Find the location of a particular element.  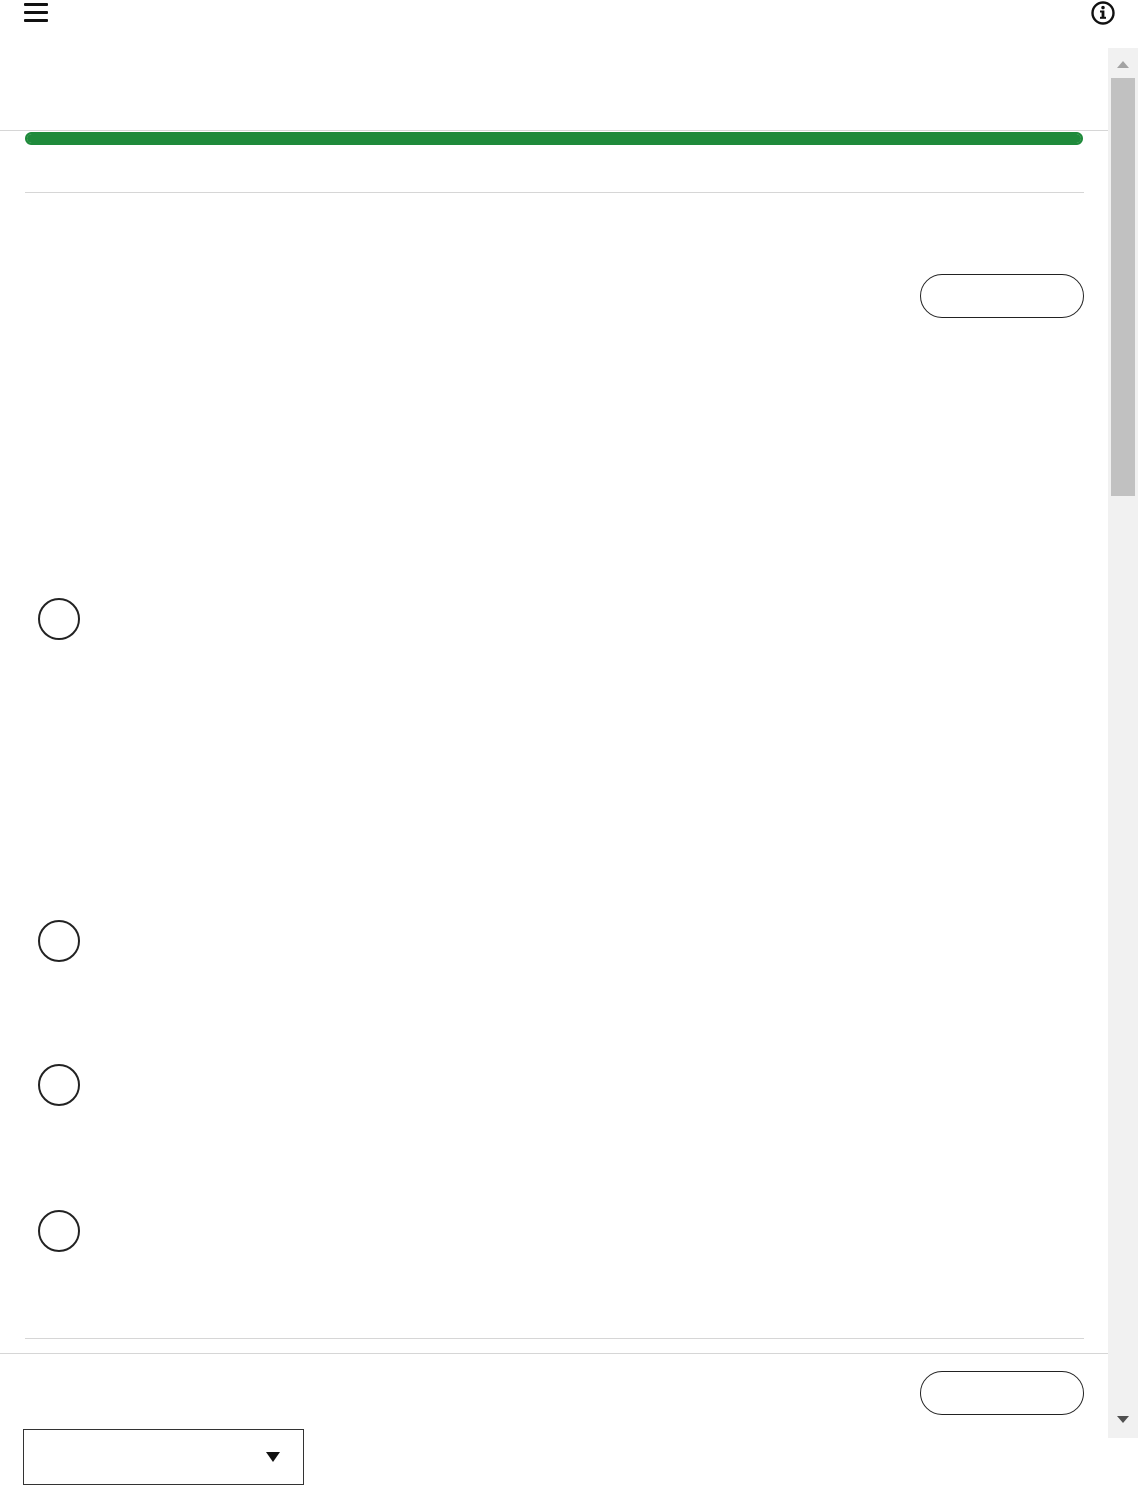

vertical-scrollbar is located at coordinates (1123, 743).